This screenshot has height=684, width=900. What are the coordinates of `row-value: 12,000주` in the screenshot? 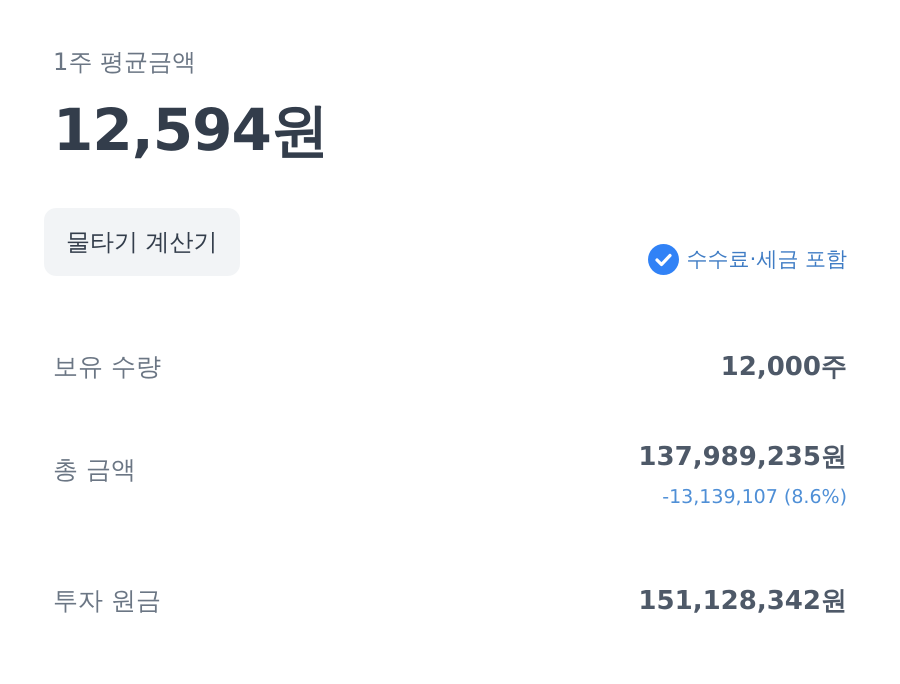 It's located at (783, 367).